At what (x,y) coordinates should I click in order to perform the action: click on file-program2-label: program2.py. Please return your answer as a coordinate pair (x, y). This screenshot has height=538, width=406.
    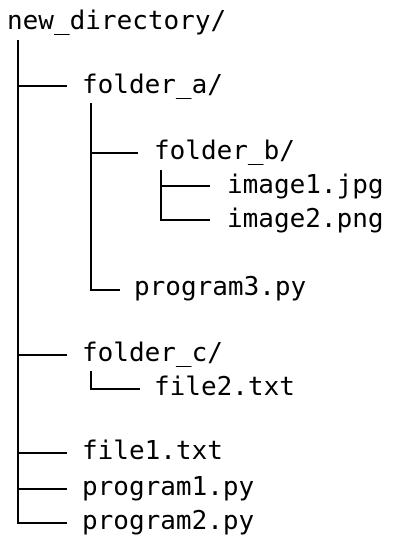
    Looking at the image, I should click on (168, 521).